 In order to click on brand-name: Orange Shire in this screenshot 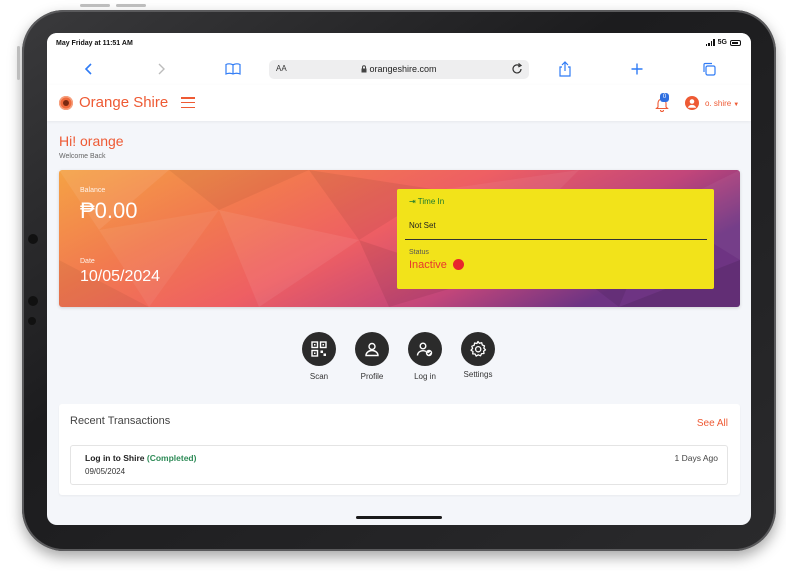, I will do `click(123, 102)`.